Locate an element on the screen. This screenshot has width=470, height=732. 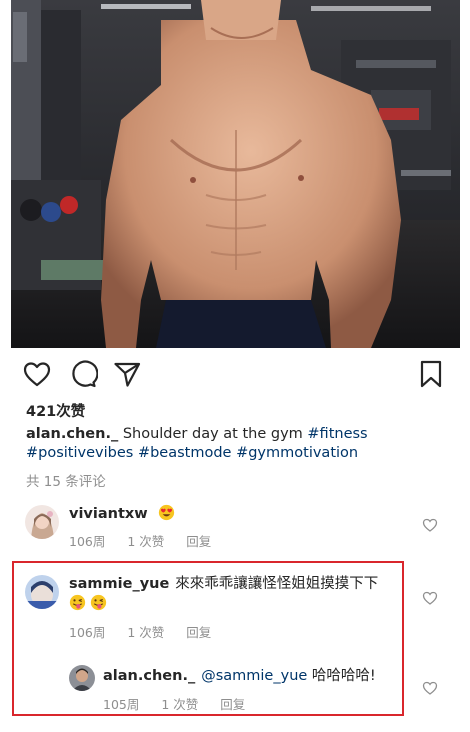
view-all-comments-link: 共 15 条评论 is located at coordinates (66, 480).